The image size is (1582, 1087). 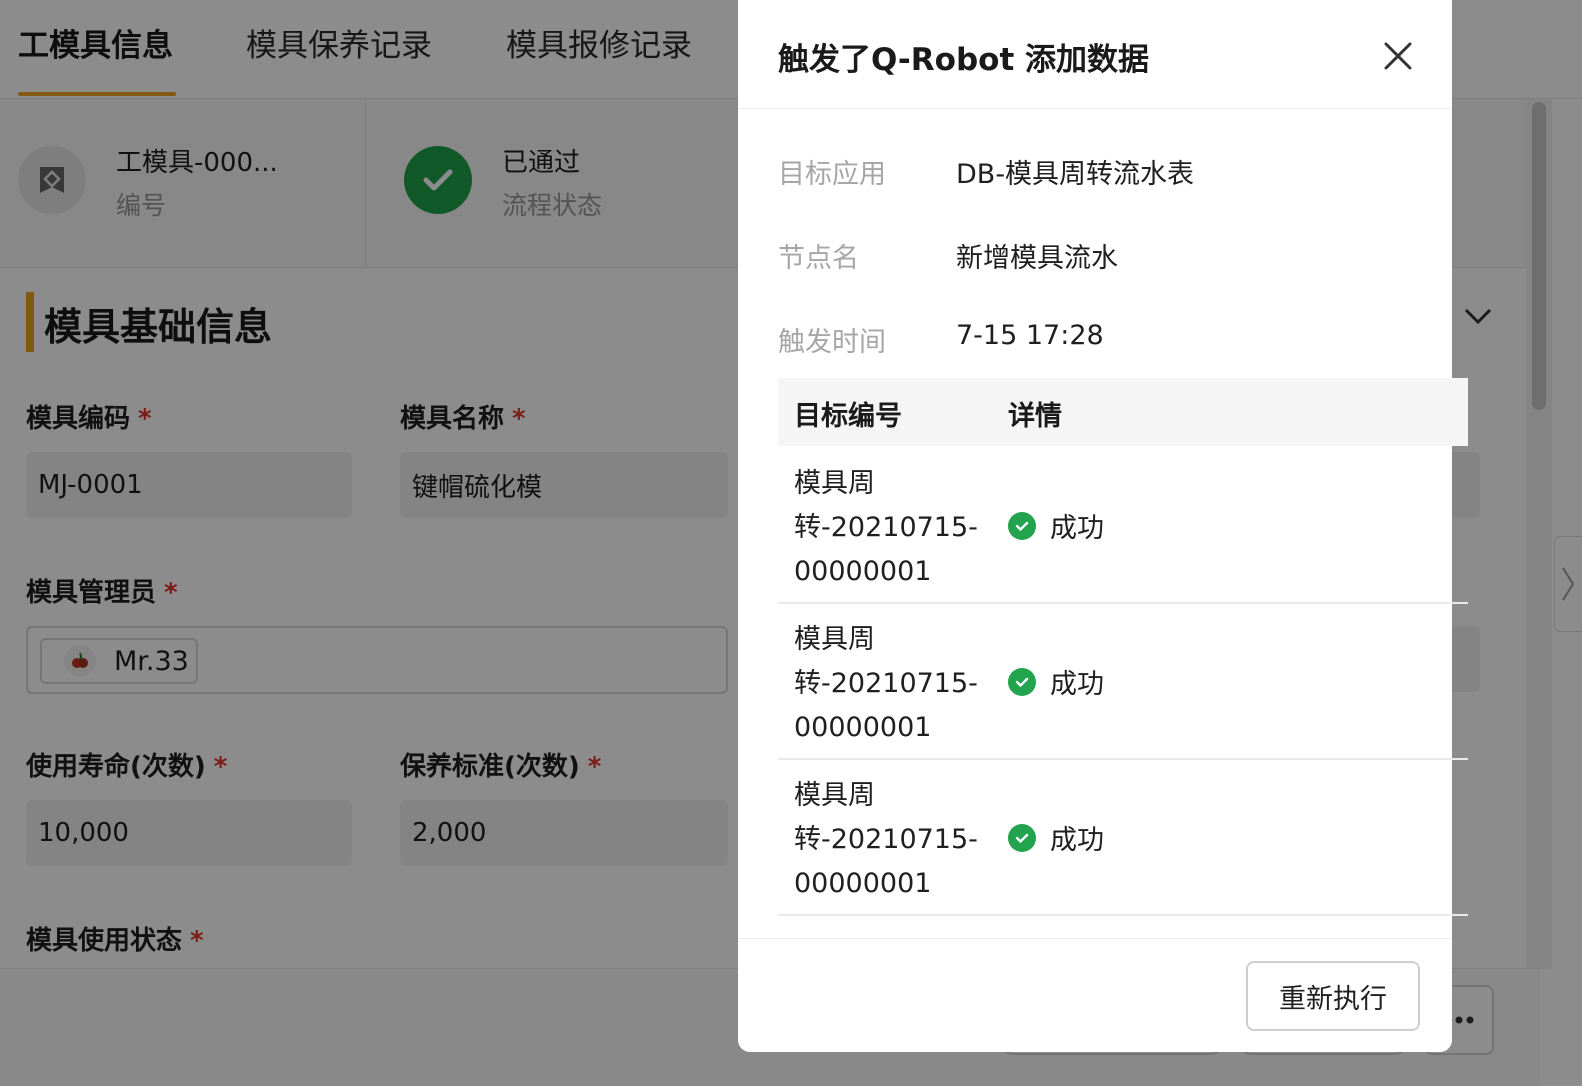 What do you see at coordinates (1030, 335) in the screenshot?
I see `trigger-time-value: 7-15 17:28` at bounding box center [1030, 335].